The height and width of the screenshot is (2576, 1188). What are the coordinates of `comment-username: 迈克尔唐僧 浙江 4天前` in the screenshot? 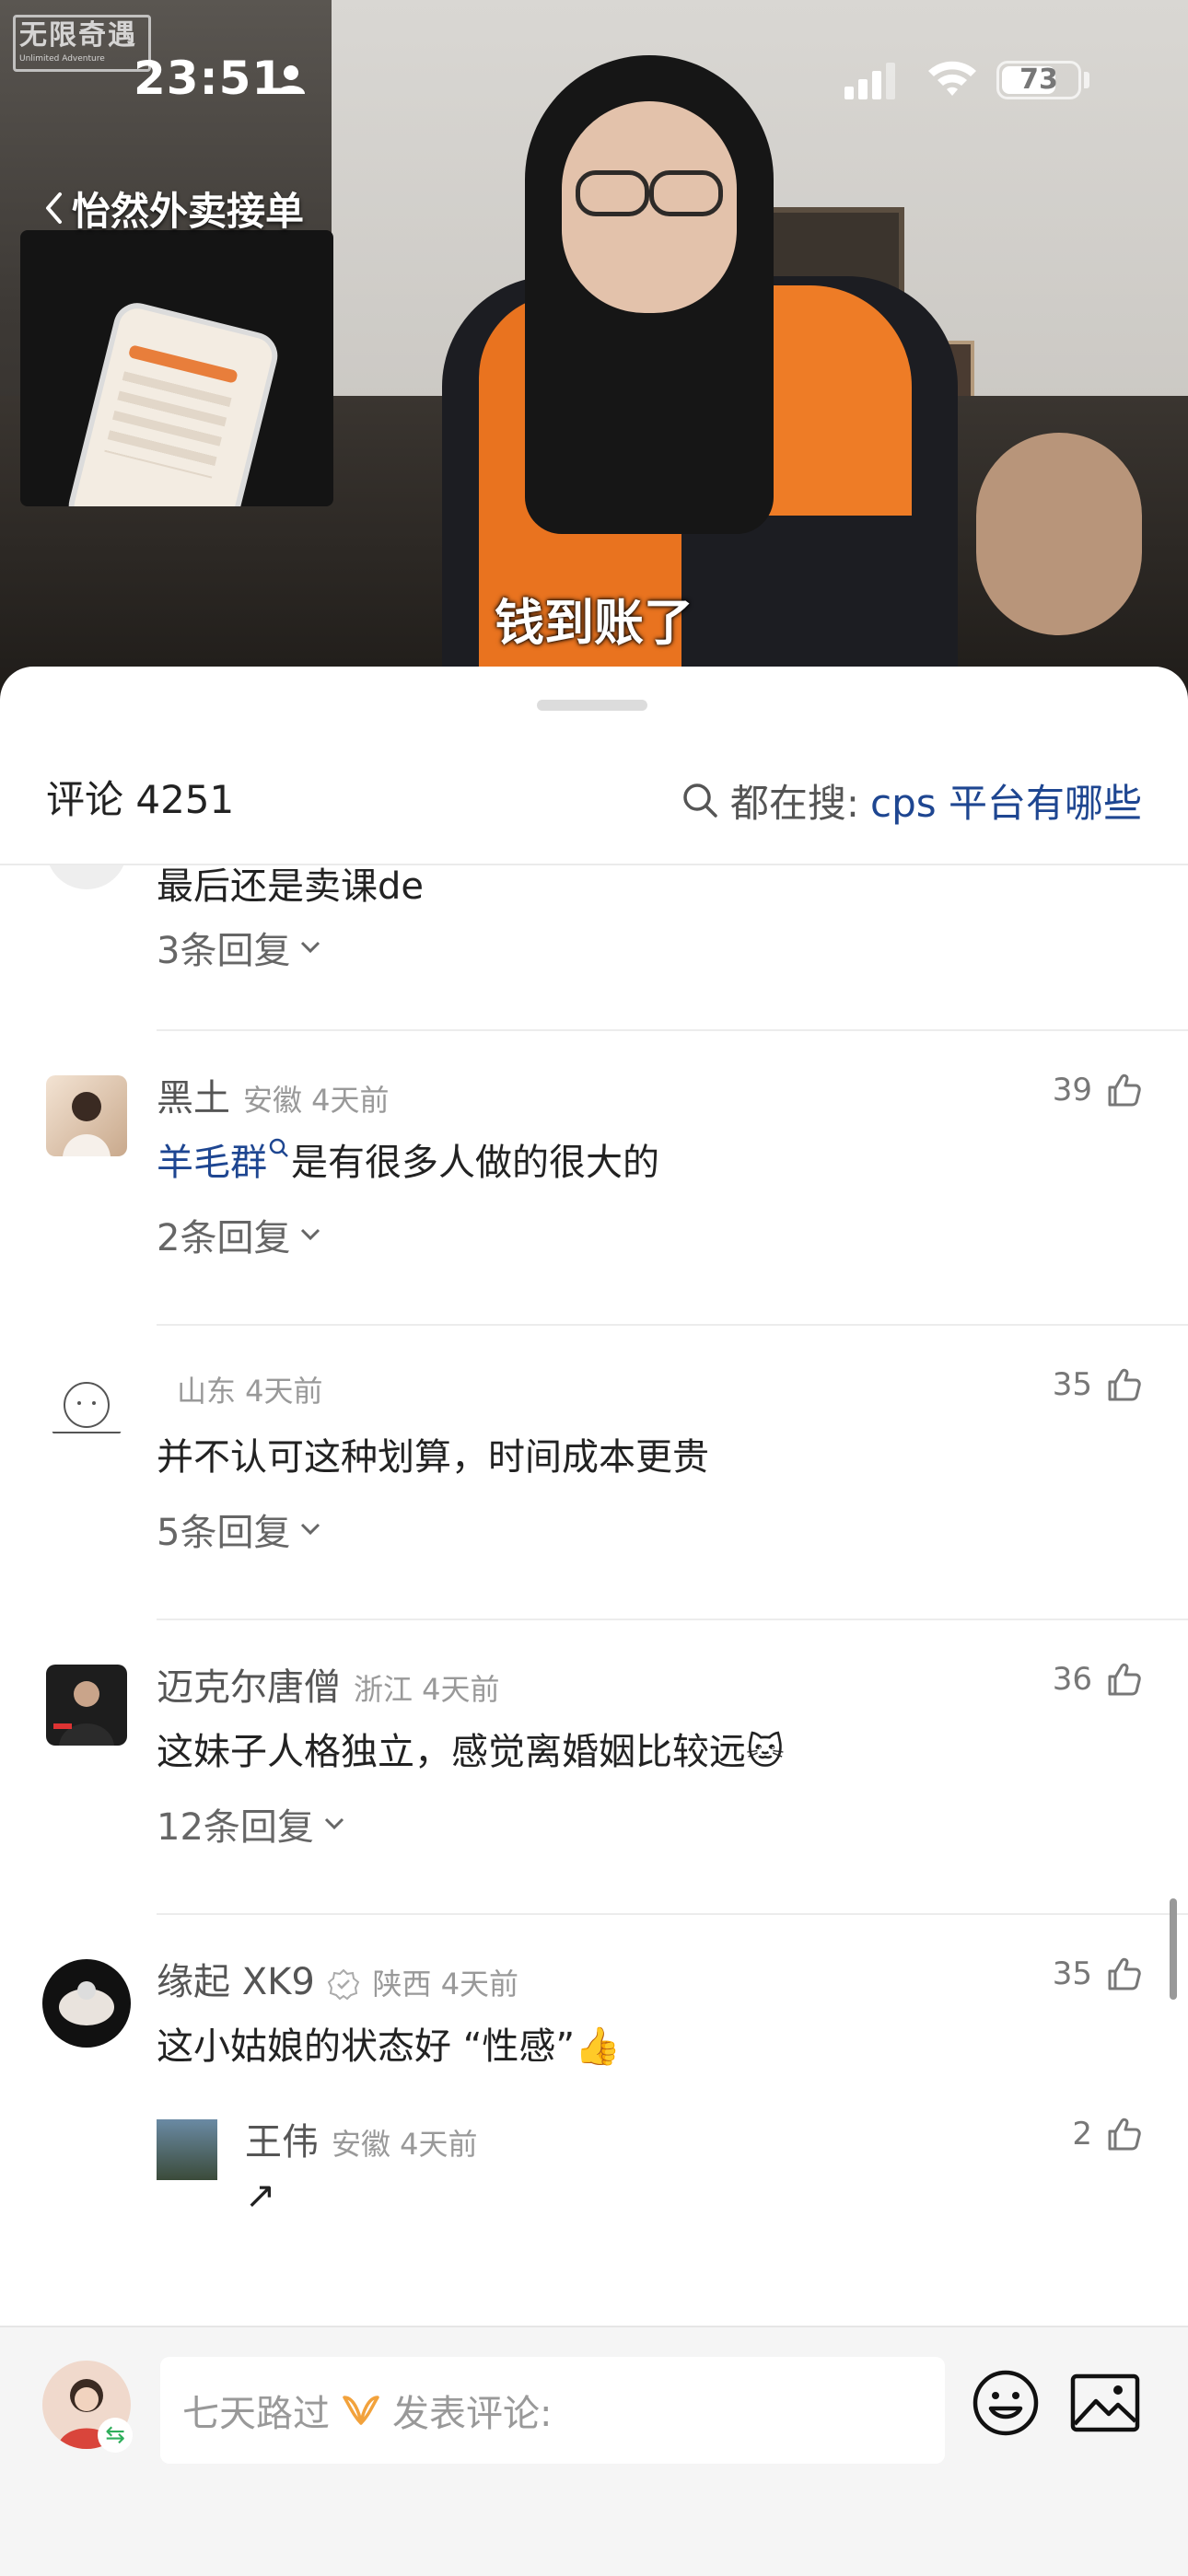 It's located at (328, 1684).